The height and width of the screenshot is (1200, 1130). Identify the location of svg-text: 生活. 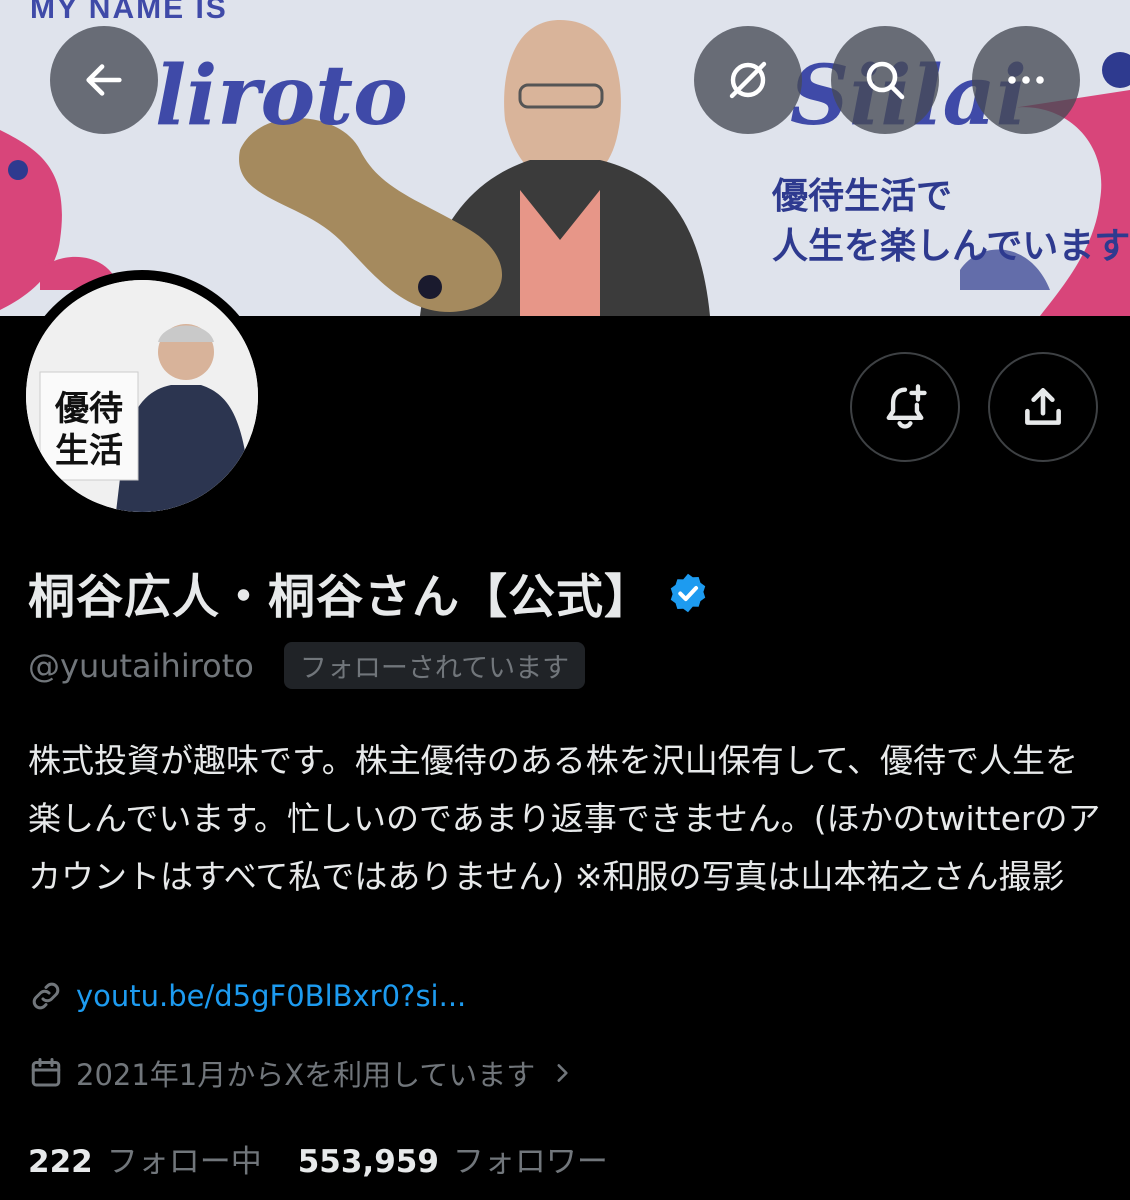
(89, 451).